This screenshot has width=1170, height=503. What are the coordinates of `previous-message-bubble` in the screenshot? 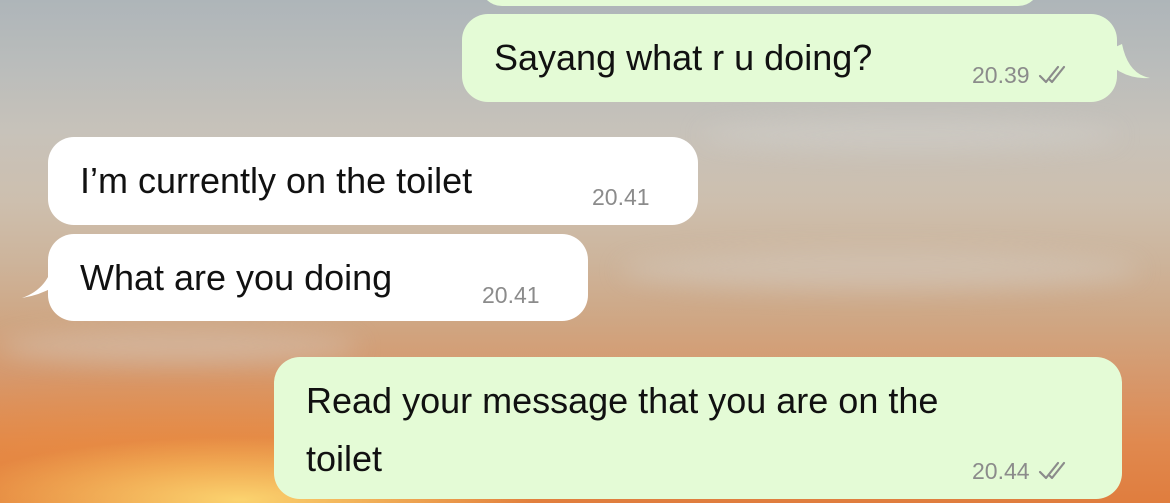 It's located at (760, 3).